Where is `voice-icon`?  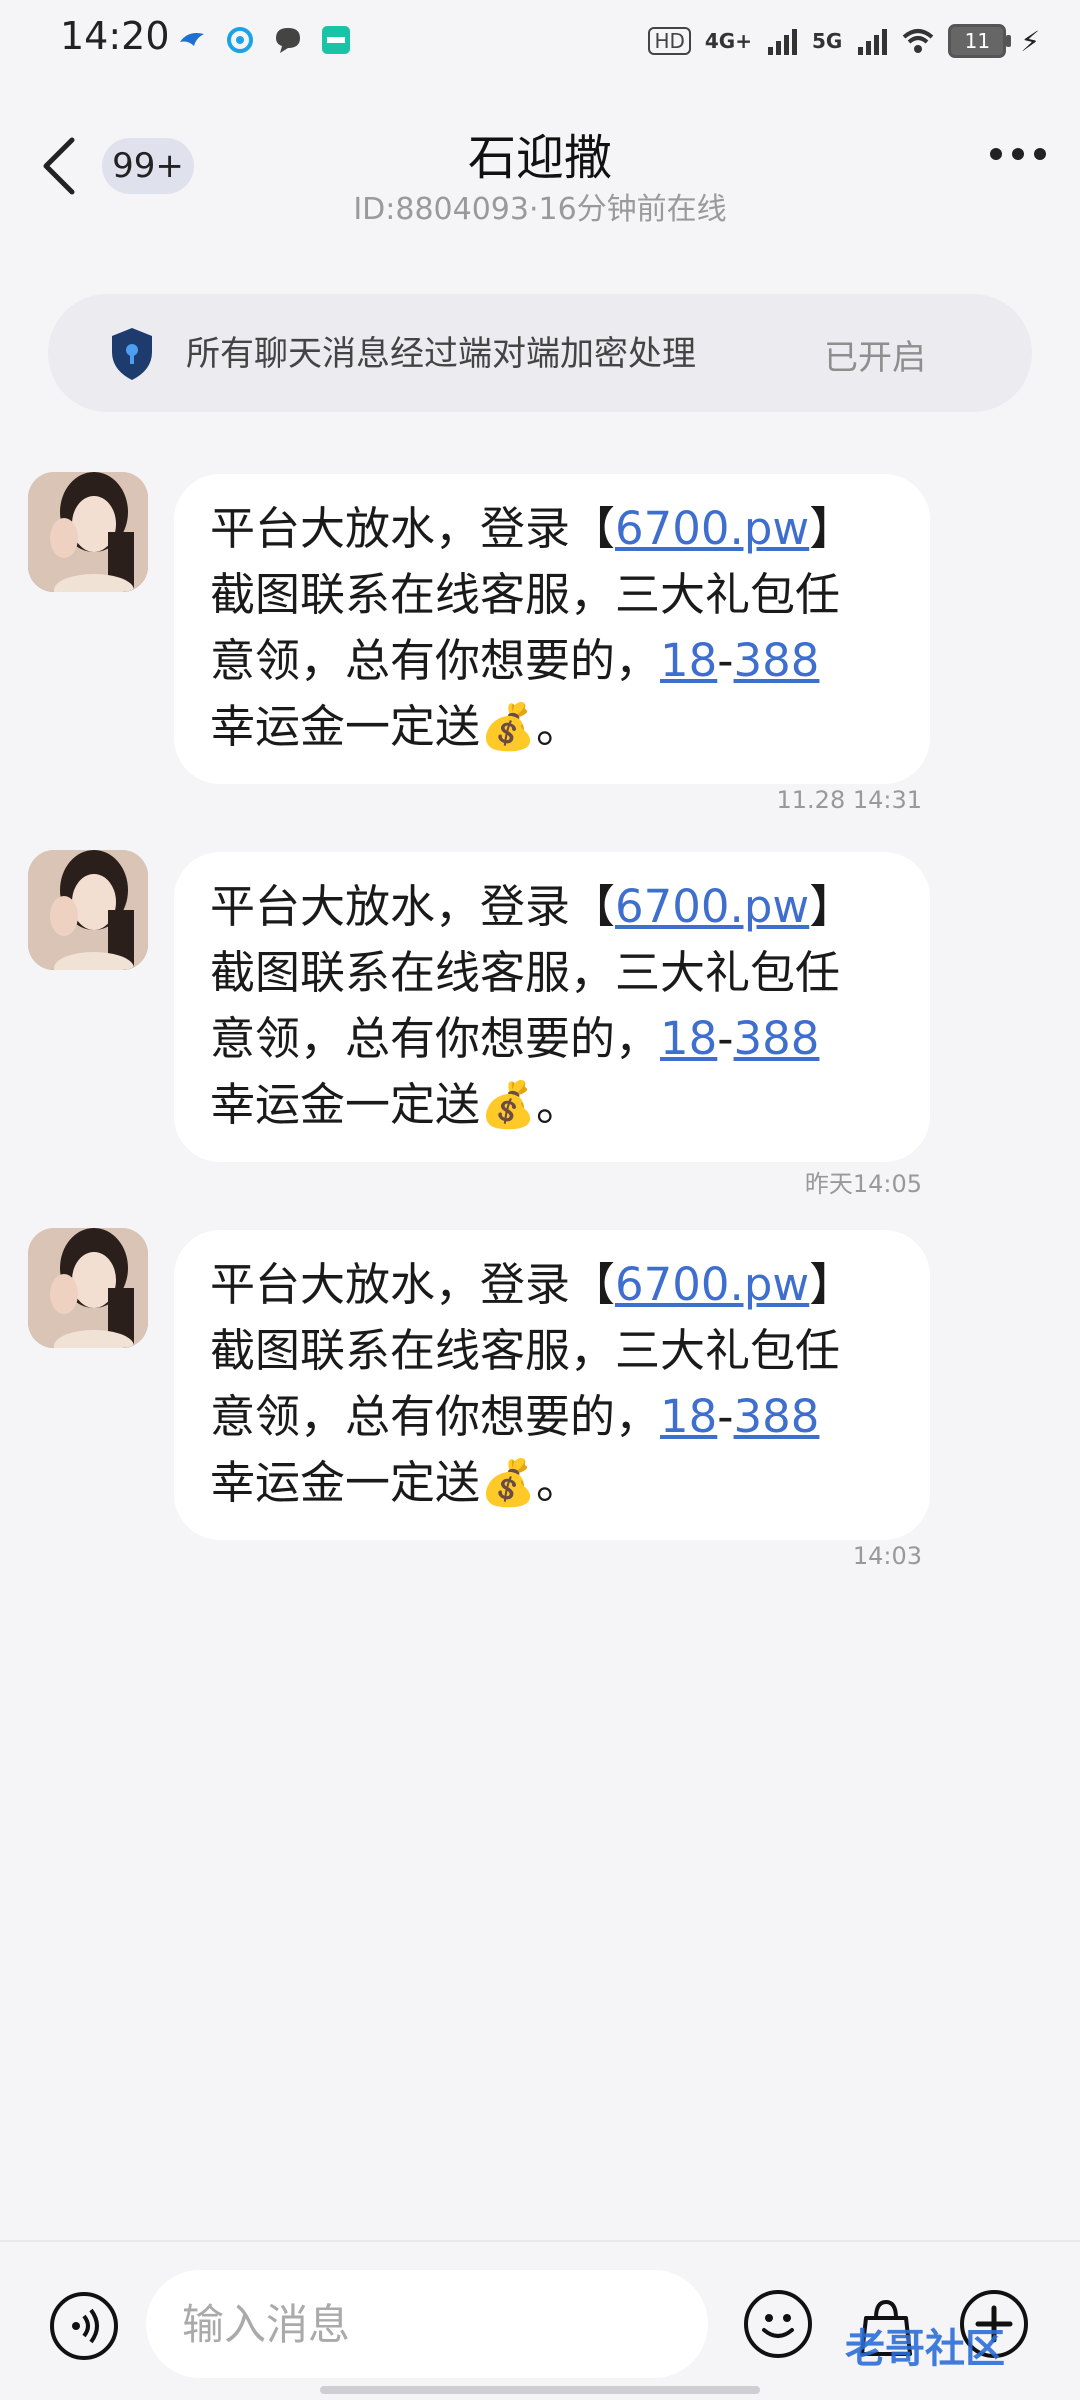 voice-icon is located at coordinates (85, 2326).